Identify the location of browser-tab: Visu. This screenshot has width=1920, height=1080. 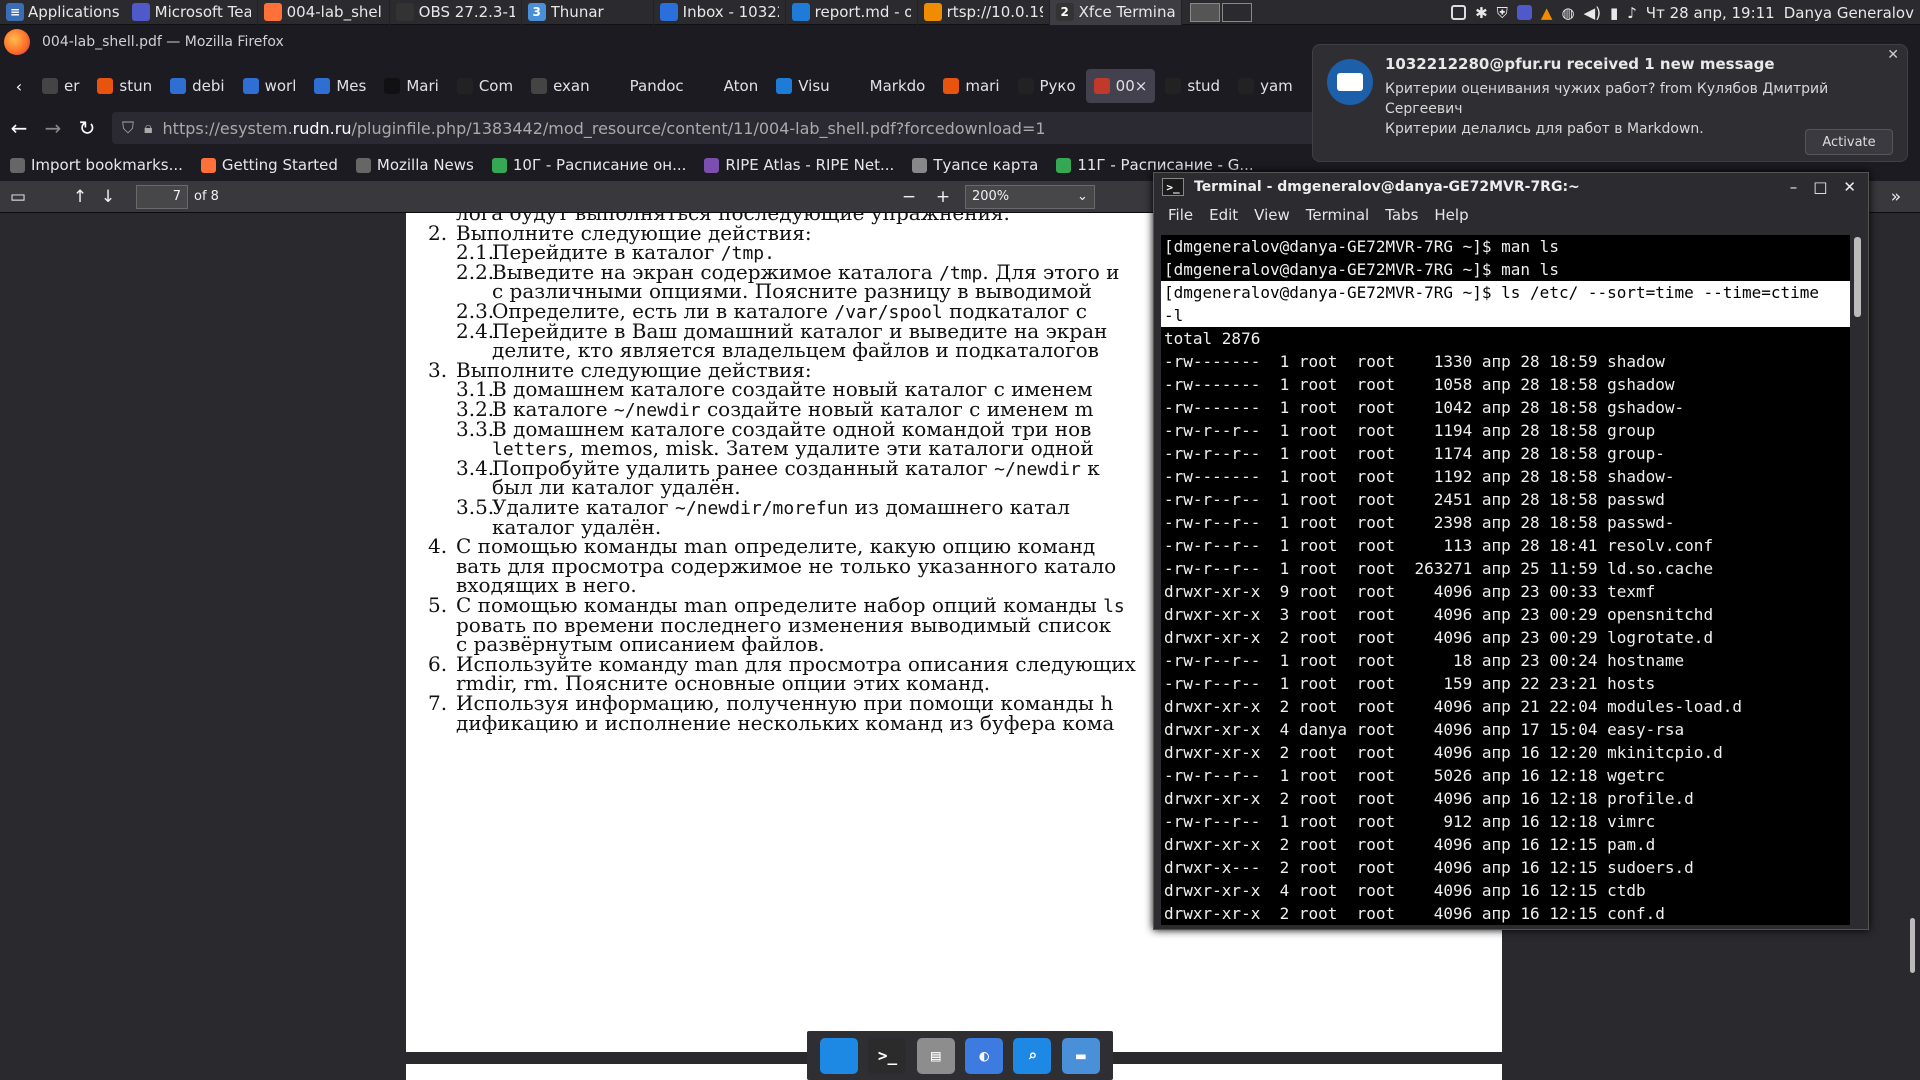
(802, 86).